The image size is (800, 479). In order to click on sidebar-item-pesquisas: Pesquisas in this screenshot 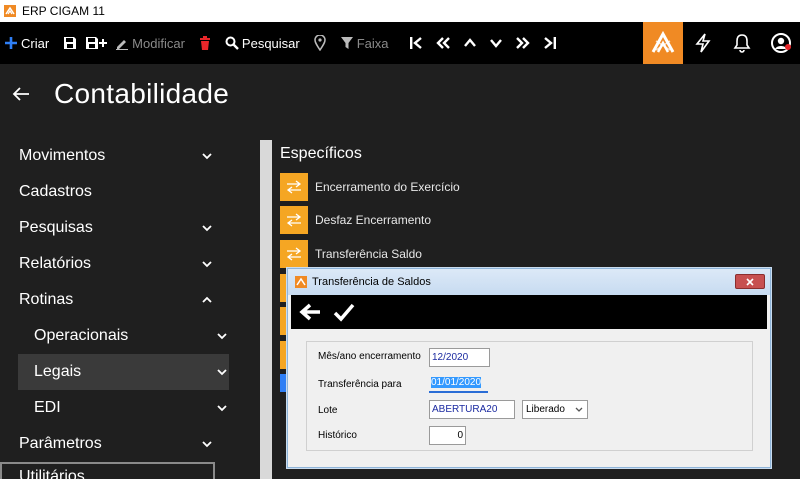, I will do `click(120, 228)`.